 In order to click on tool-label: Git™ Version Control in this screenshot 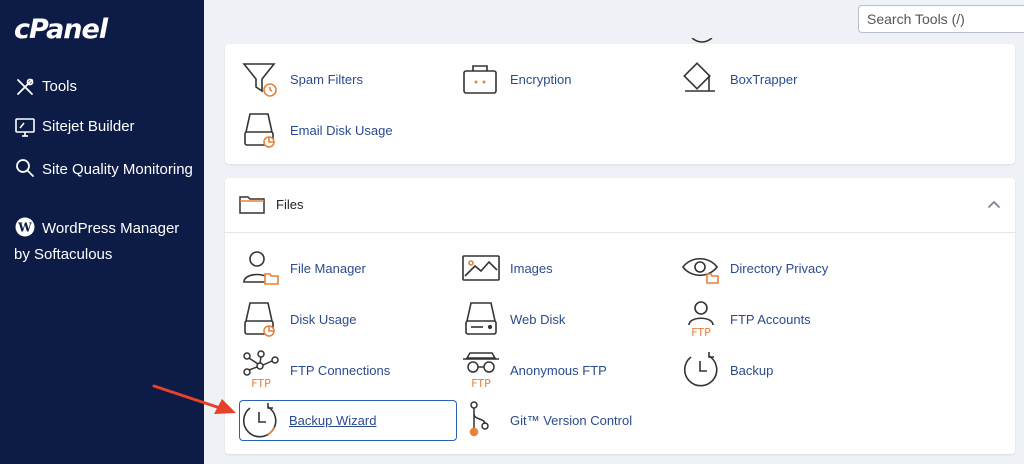, I will do `click(571, 420)`.